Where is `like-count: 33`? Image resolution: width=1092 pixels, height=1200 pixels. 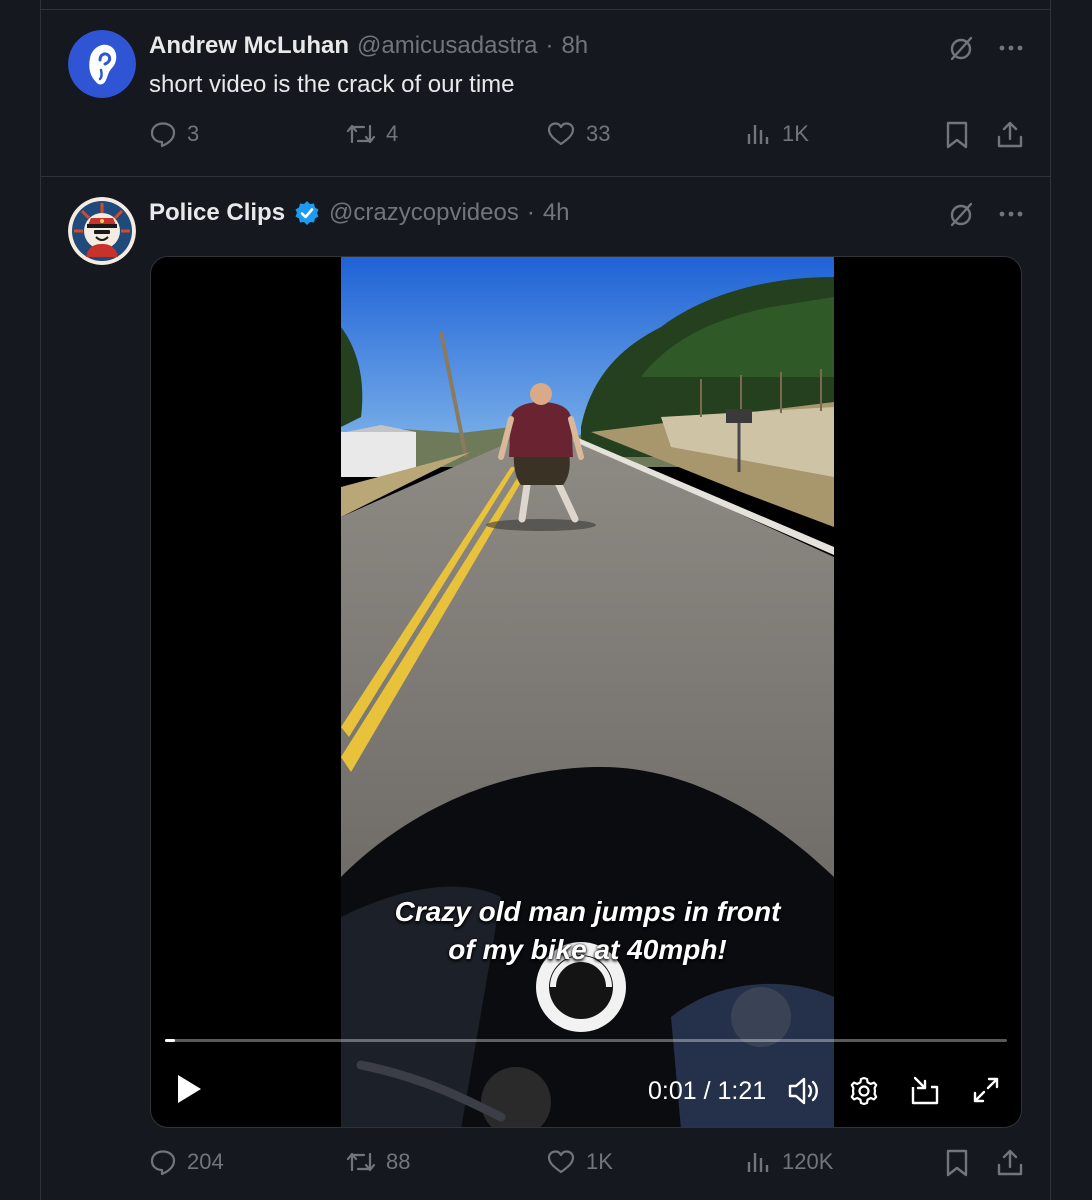 like-count: 33 is located at coordinates (598, 133).